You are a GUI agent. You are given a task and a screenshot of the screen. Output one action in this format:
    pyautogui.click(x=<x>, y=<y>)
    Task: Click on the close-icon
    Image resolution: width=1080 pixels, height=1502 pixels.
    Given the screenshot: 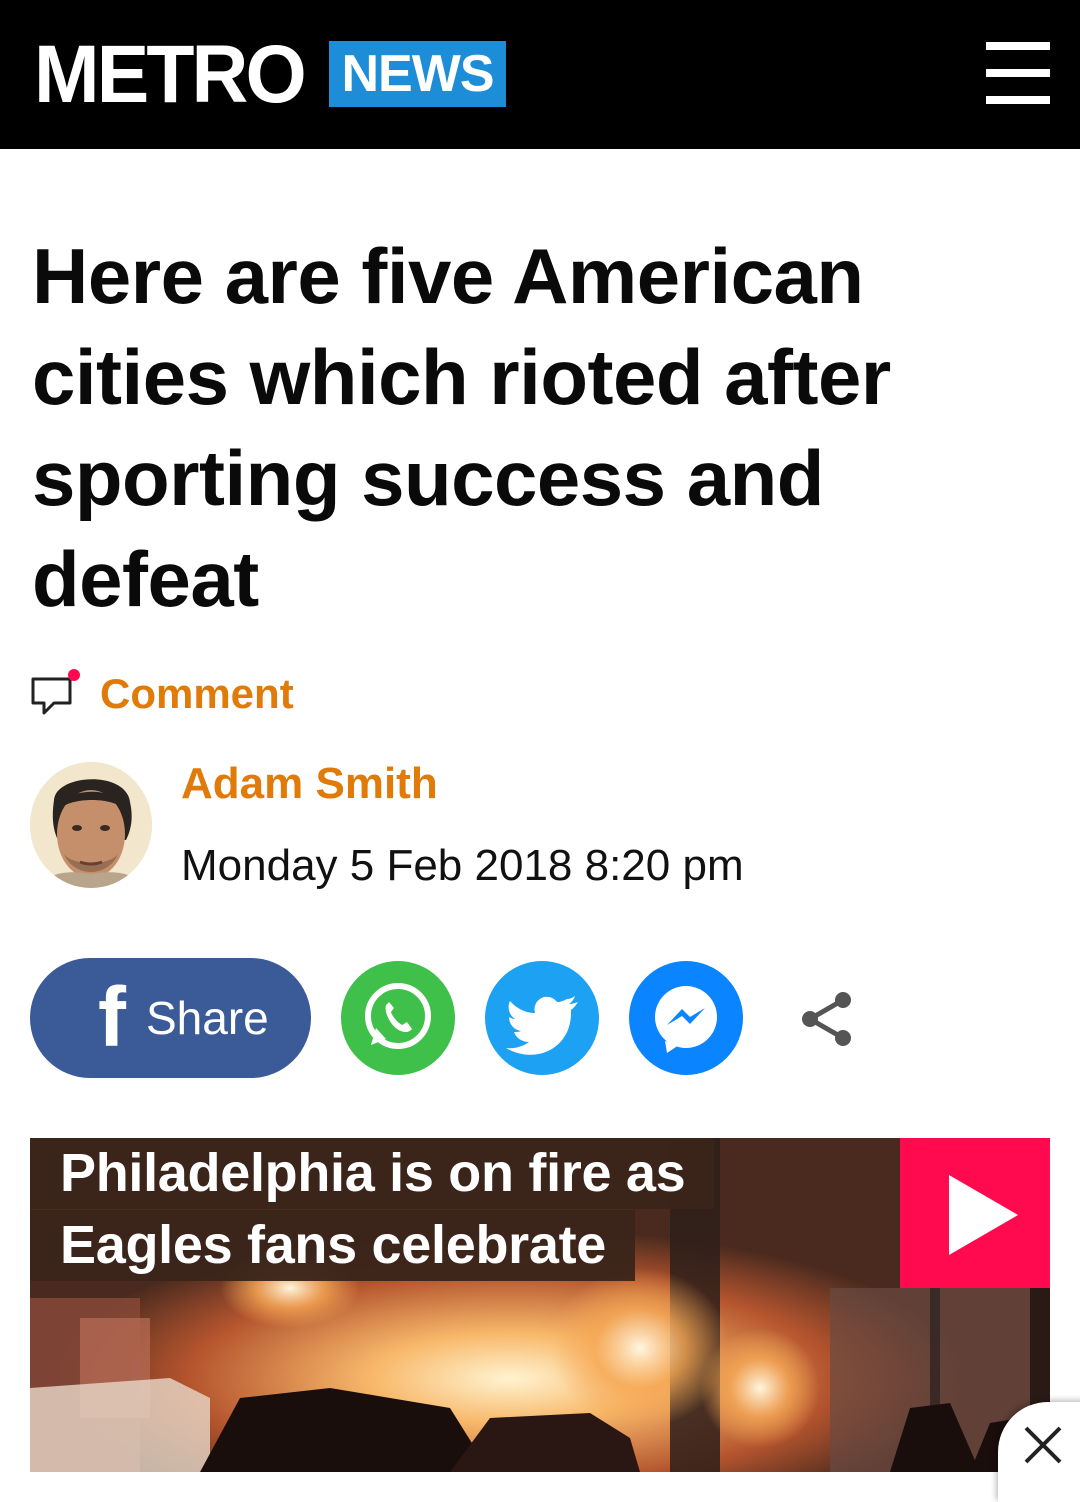 What is the action you would take?
    pyautogui.click(x=1043, y=1445)
    